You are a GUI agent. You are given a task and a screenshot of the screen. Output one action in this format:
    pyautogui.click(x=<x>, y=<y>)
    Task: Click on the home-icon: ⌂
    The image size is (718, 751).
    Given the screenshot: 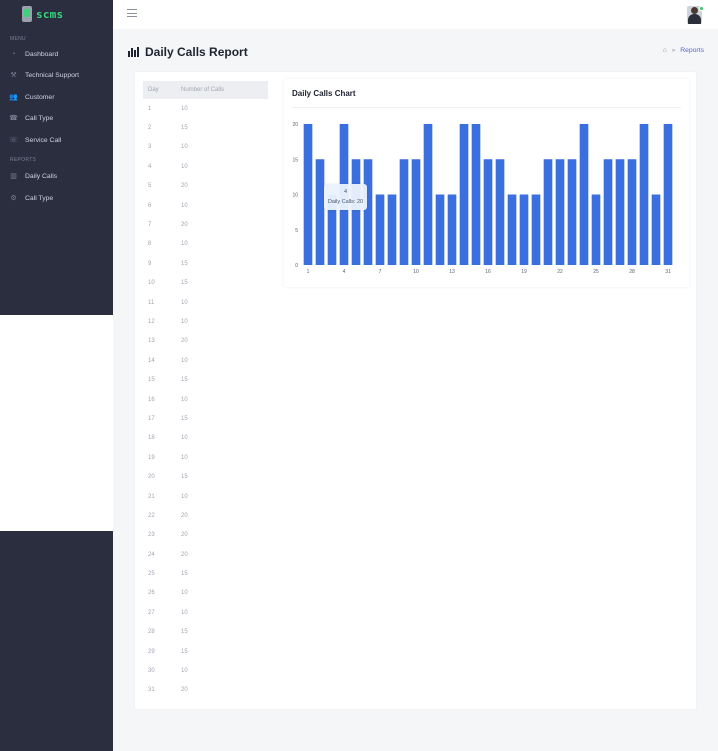 What is the action you would take?
    pyautogui.click(x=665, y=50)
    